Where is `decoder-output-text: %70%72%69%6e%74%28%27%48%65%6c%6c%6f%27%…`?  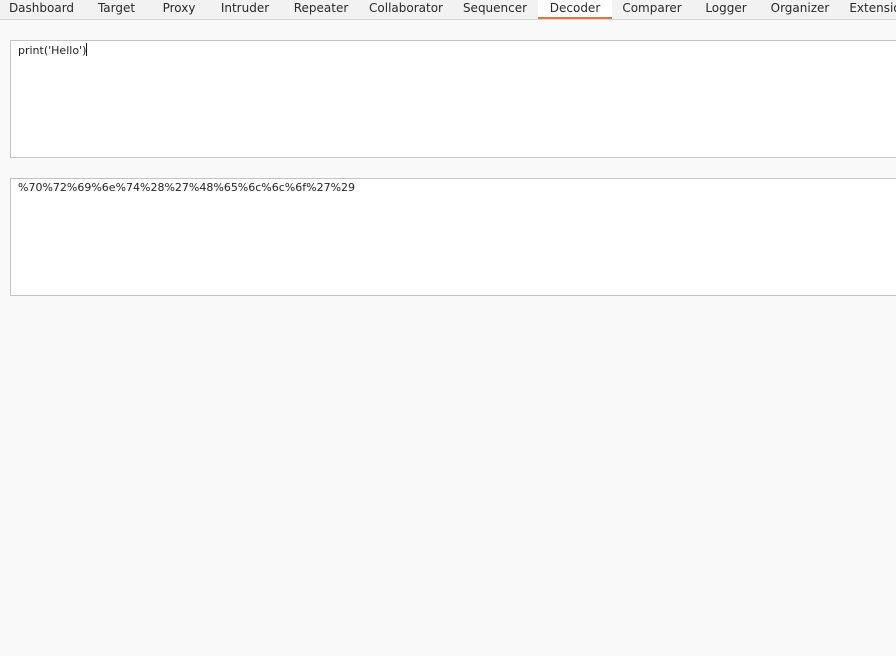 decoder-output-text: %70%72%69%6e%74%28%27%48%65%6c%6c%6f%27%… is located at coordinates (187, 187).